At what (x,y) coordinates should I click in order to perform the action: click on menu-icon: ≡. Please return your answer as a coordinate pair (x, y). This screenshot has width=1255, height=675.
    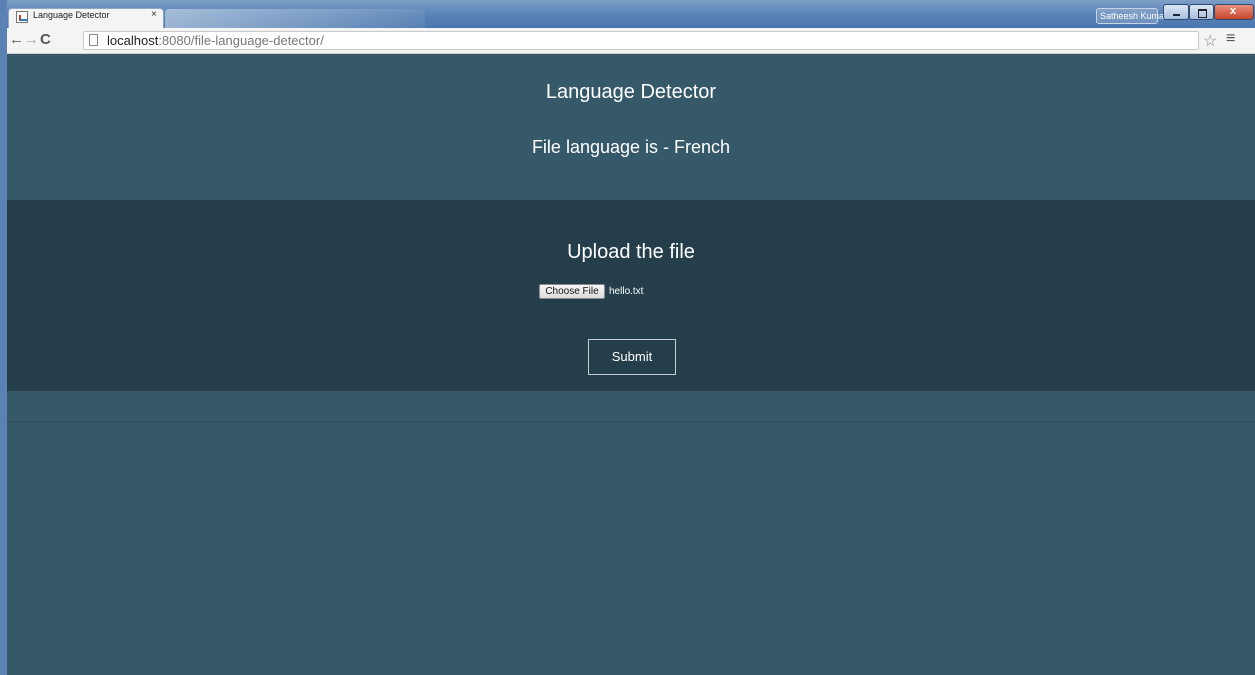
    Looking at the image, I should click on (1230, 39).